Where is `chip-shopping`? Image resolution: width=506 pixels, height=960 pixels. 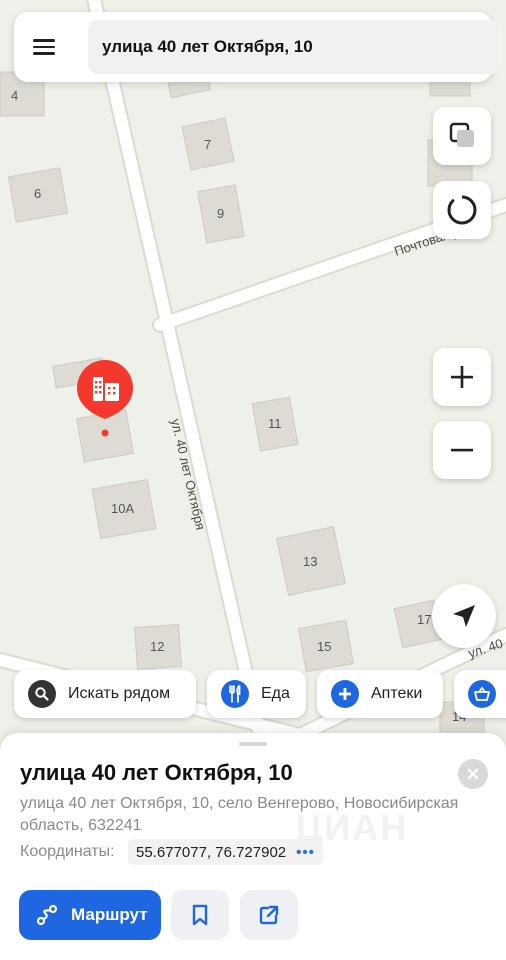 chip-shopping is located at coordinates (480, 694).